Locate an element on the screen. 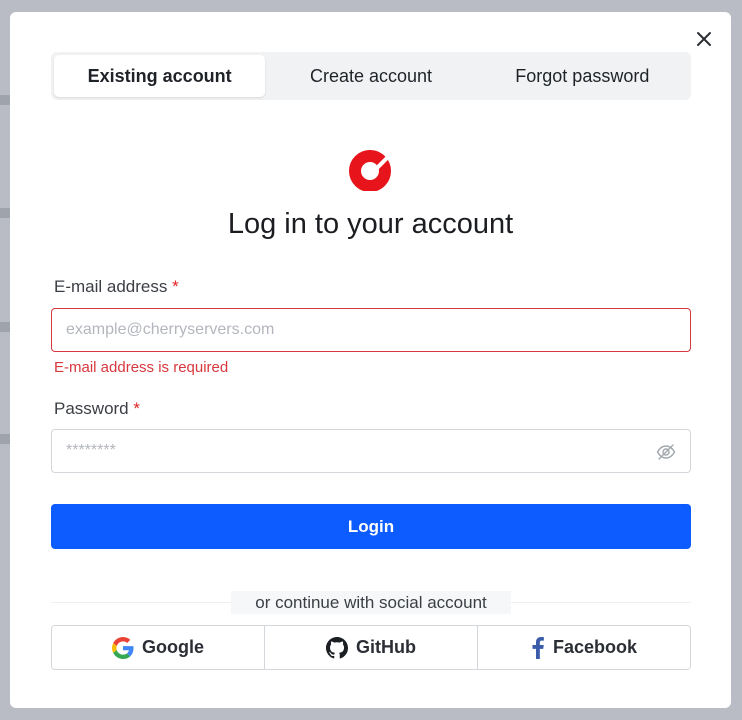 Image resolution: width=742 pixels, height=720 pixels. google-icon is located at coordinates (123, 647).